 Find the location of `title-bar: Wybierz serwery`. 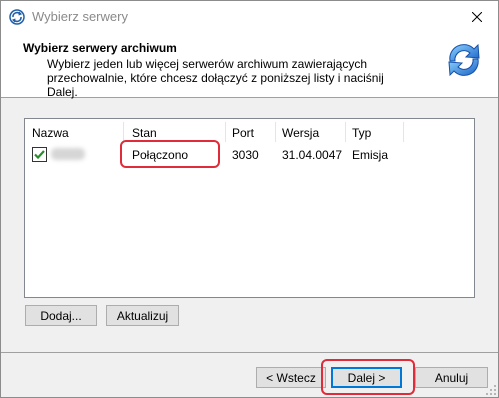

title-bar: Wybierz serwery is located at coordinates (249, 16).